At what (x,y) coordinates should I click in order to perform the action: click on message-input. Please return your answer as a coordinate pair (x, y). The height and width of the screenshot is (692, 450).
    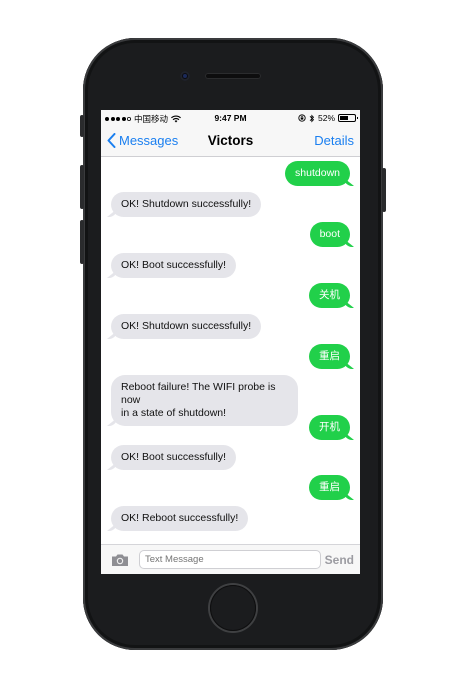
    Looking at the image, I should click on (230, 559).